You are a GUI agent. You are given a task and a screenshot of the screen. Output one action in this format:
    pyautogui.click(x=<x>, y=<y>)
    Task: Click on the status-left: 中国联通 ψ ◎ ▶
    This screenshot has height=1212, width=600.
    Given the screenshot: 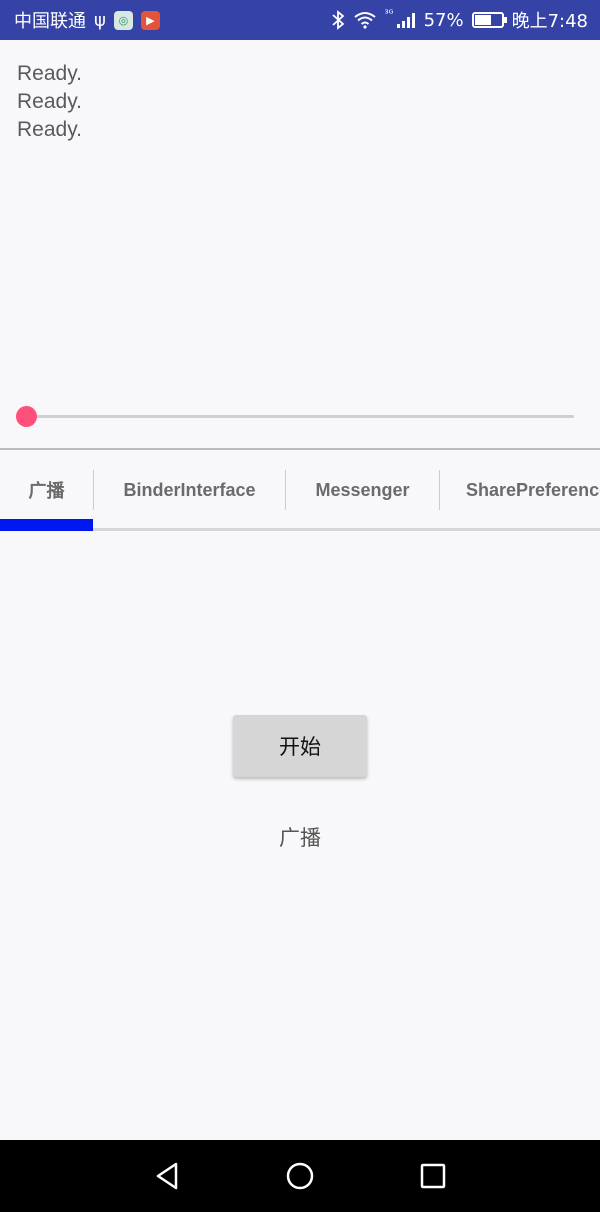 What is the action you would take?
    pyautogui.click(x=87, y=20)
    